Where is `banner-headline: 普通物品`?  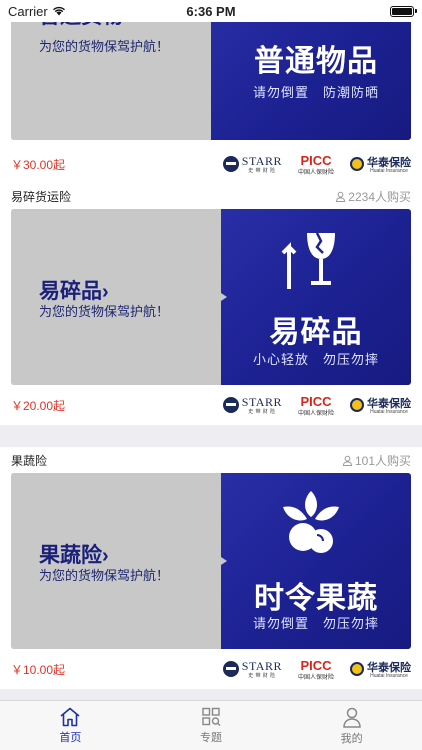
banner-headline: 普通物品 is located at coordinates (316, 61).